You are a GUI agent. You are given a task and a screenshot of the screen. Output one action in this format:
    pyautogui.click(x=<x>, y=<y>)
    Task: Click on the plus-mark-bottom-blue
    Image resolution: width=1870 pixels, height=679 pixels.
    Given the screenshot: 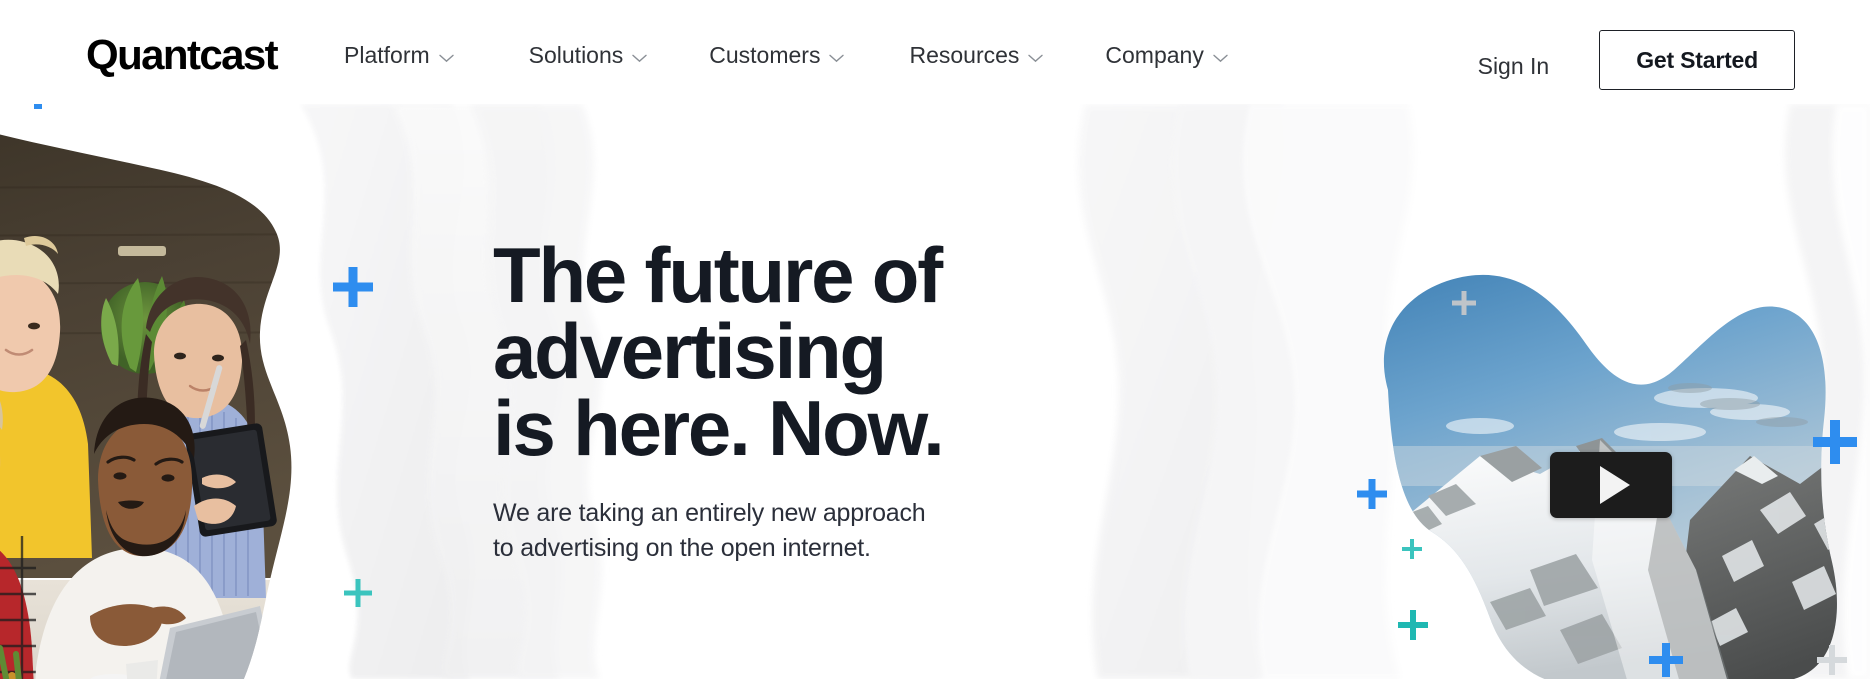 What is the action you would take?
    pyautogui.click(x=1666, y=660)
    